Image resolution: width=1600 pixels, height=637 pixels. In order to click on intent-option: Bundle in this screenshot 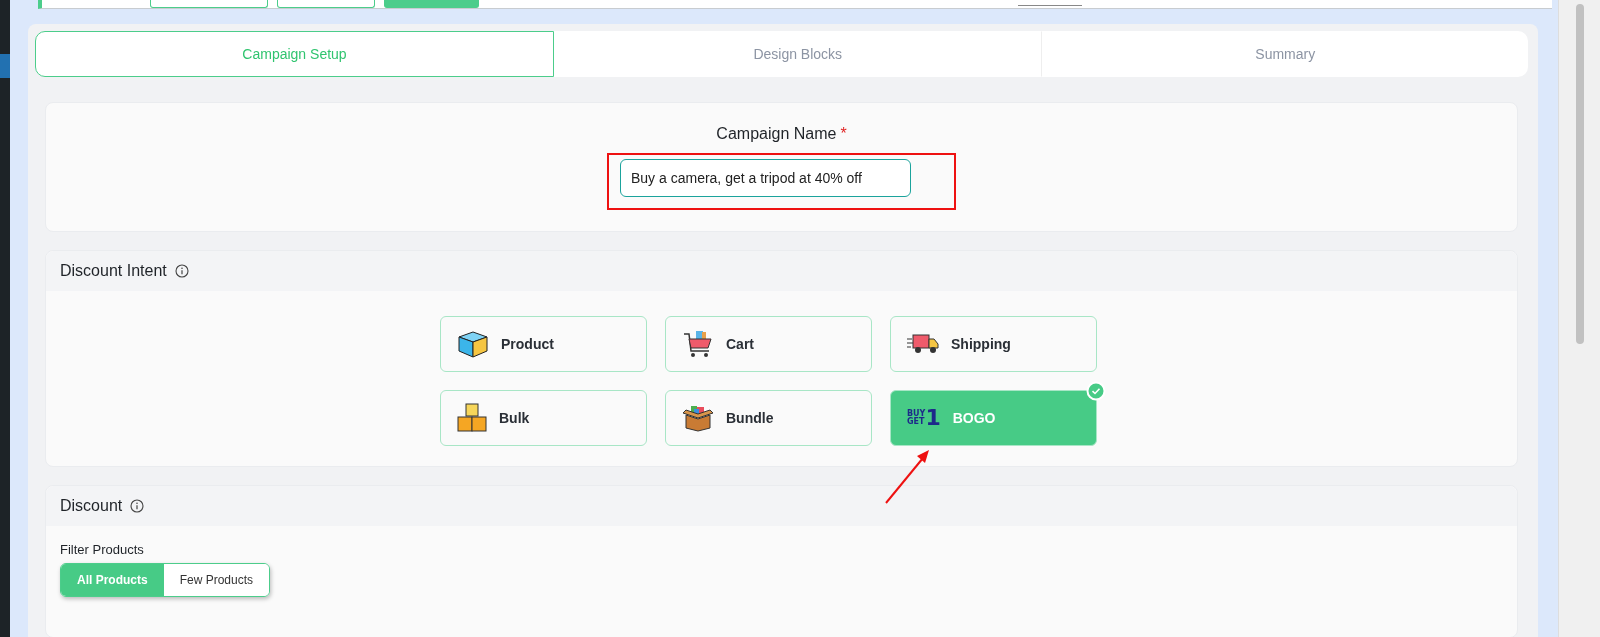, I will do `click(768, 418)`.